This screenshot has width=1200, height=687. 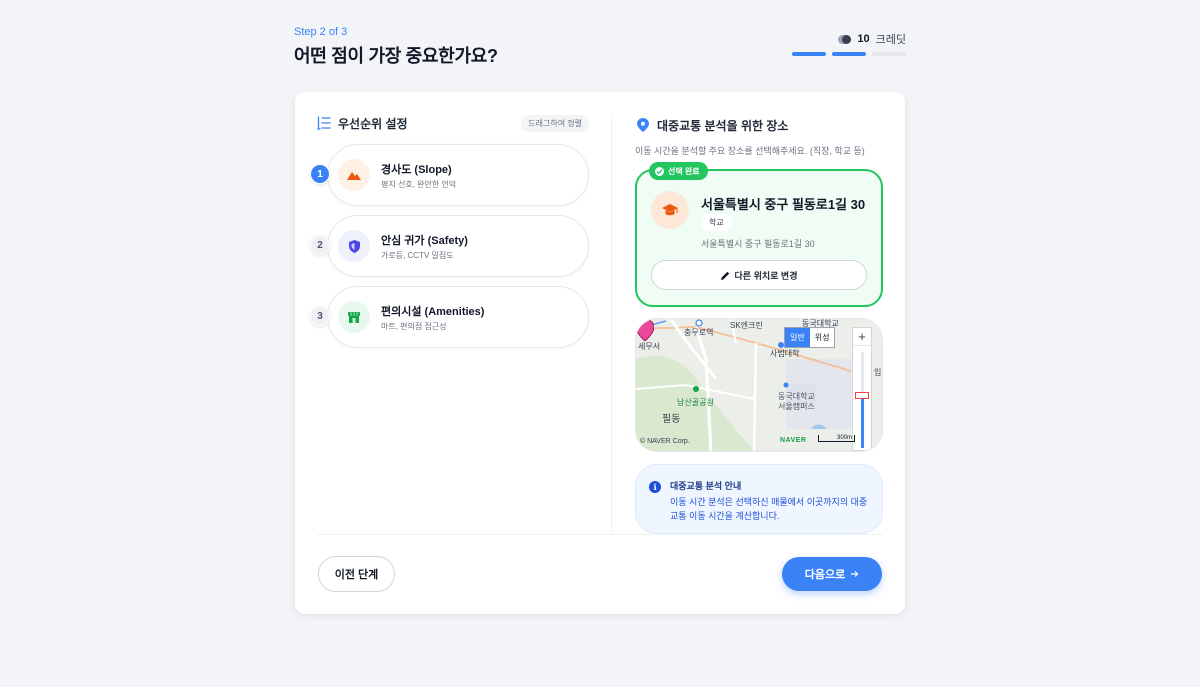 What do you see at coordinates (890, 40) in the screenshot?
I see `credit-label: 크레딧` at bounding box center [890, 40].